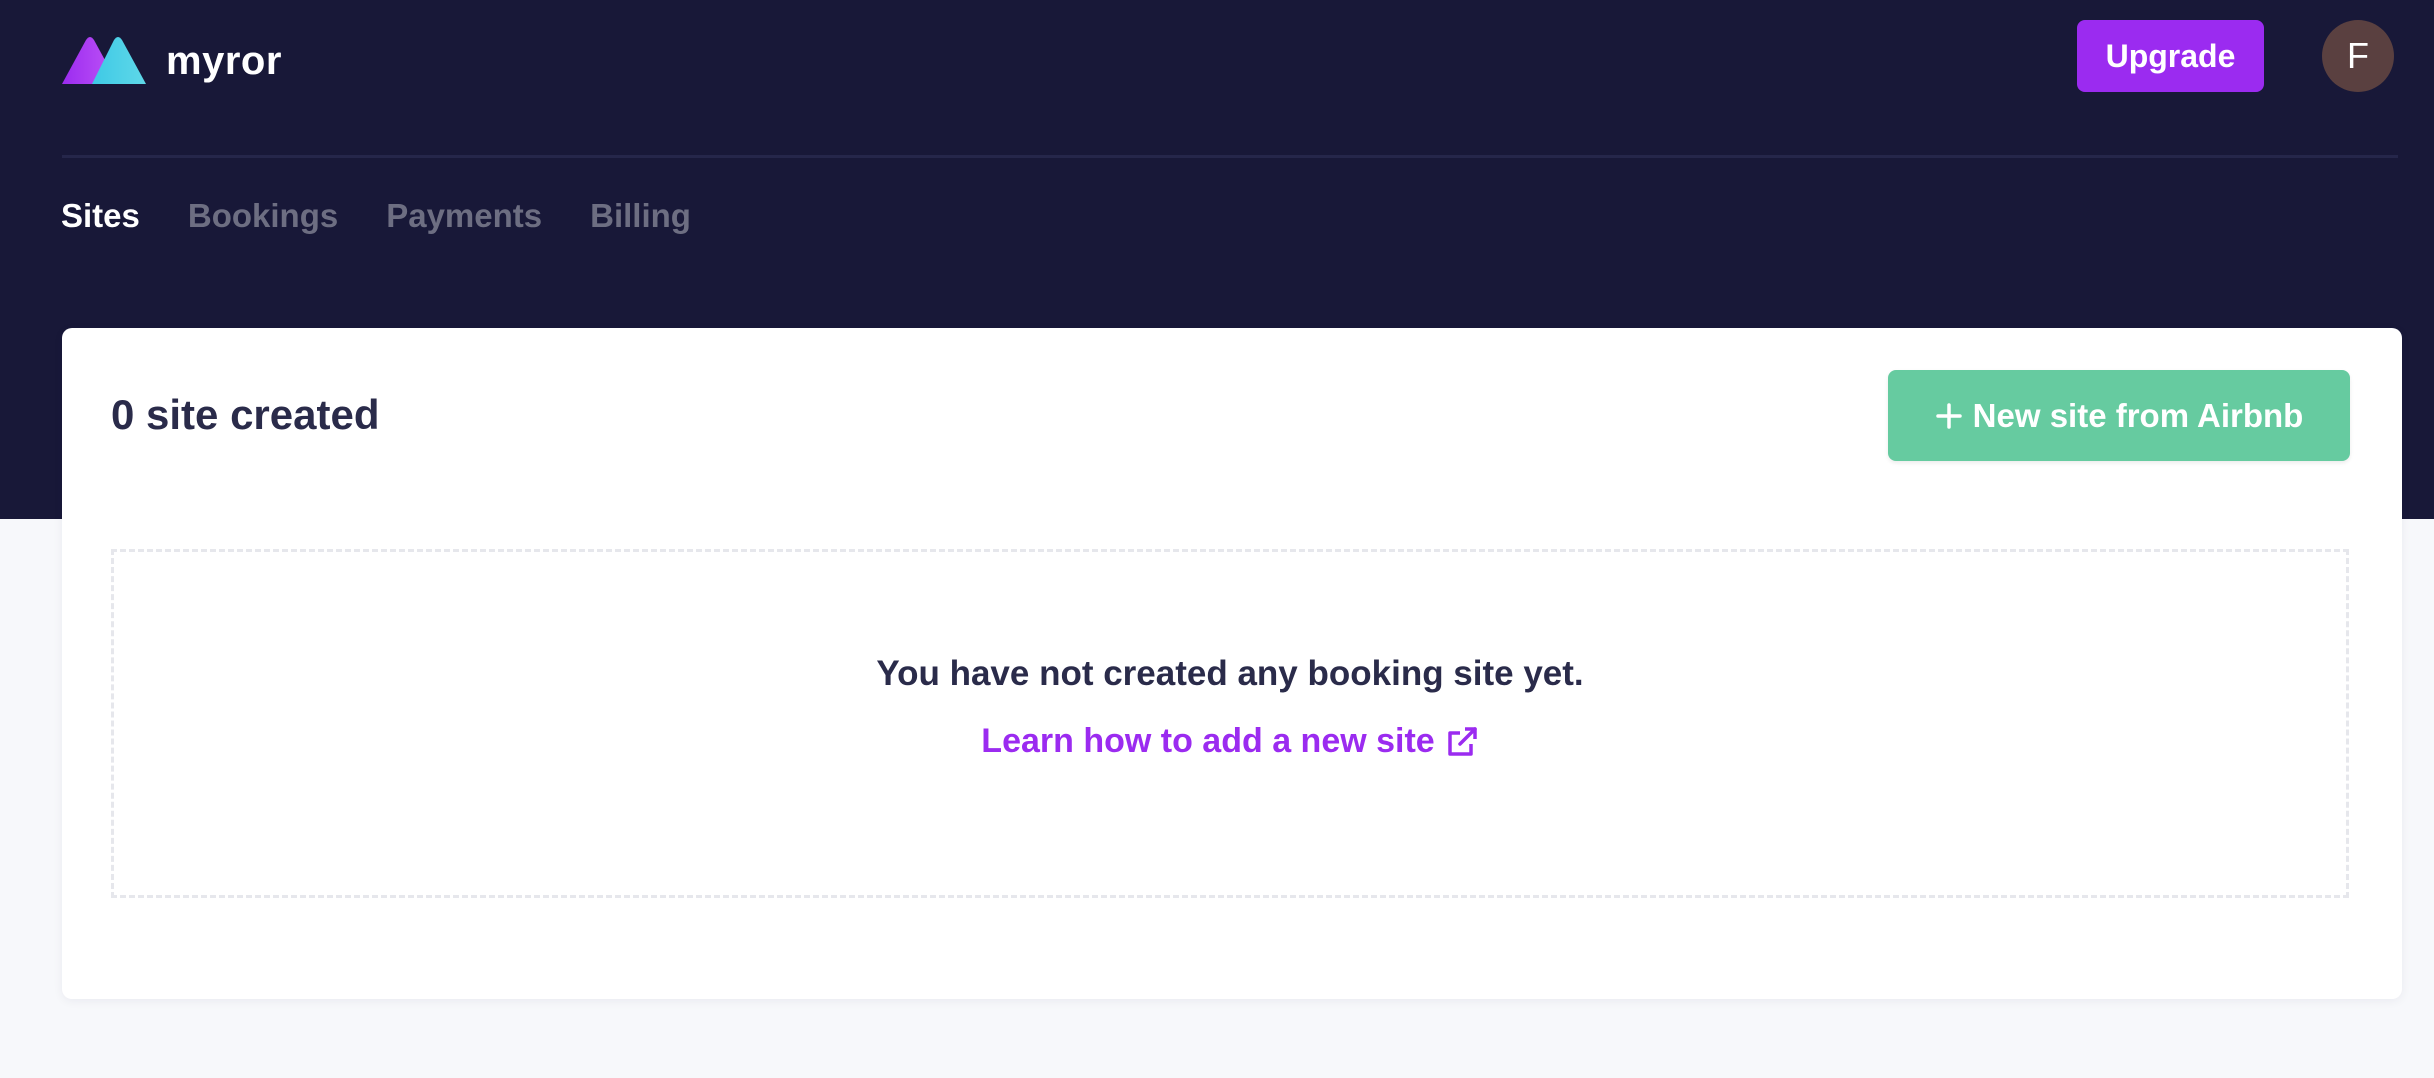 Image resolution: width=2434 pixels, height=1078 pixels. Describe the element at coordinates (464, 216) in the screenshot. I see `tab-payments: Payments` at that location.